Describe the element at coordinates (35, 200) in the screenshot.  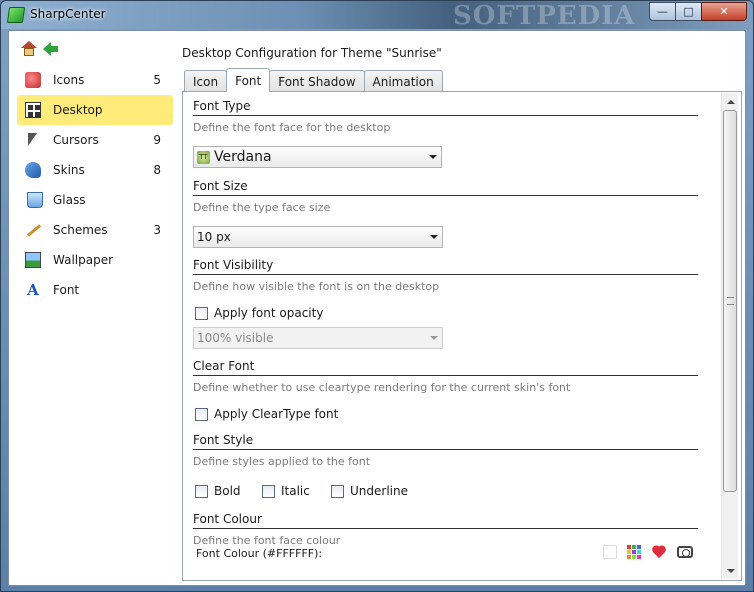
I see `glass-icon` at that location.